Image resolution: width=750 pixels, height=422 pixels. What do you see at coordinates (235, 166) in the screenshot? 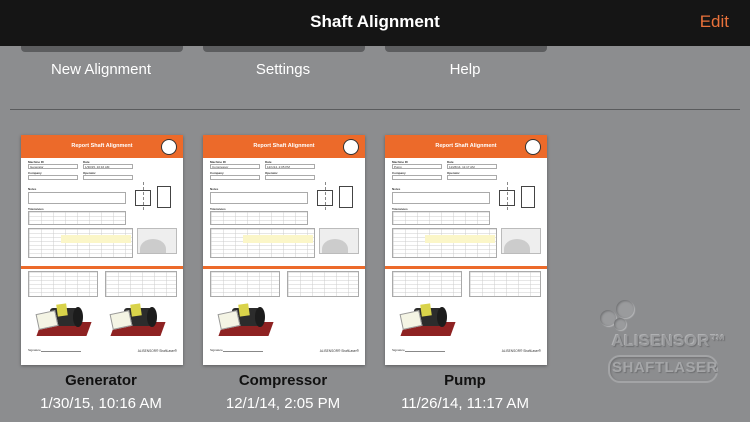
I see `machine-id-field: Compressor` at bounding box center [235, 166].